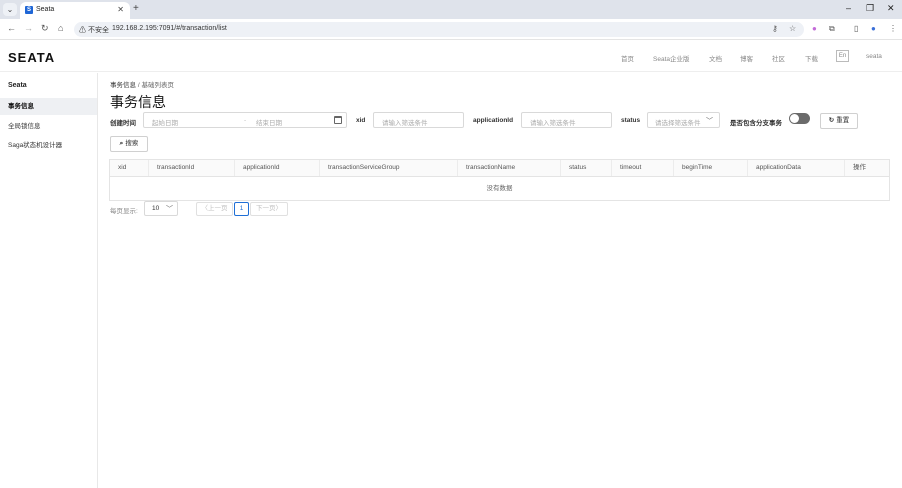 The height and width of the screenshot is (488, 902). Describe the element at coordinates (123, 123) in the screenshot. I see `create-time-label: 创建时间` at that location.